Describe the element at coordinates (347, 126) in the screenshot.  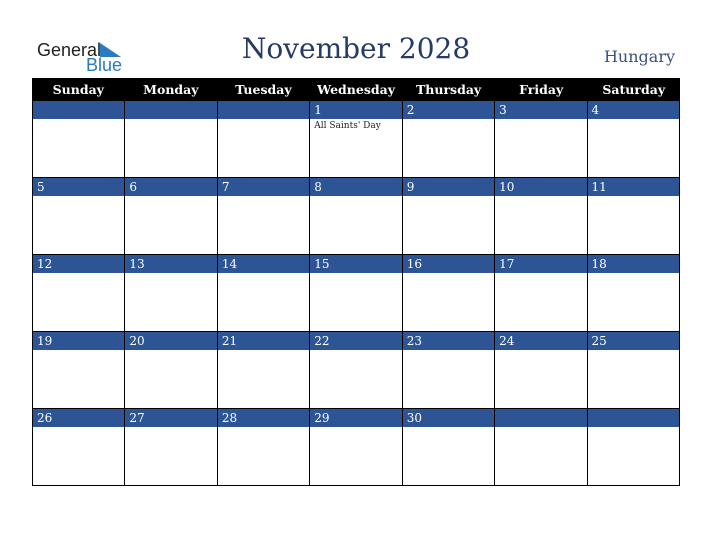
I see `holiday-label: All Saints' Day` at that location.